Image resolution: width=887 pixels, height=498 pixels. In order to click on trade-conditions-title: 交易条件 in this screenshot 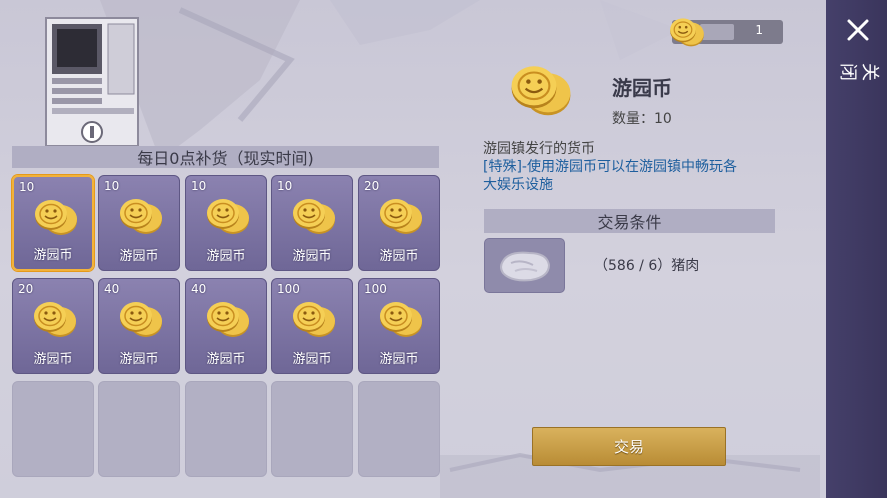, I will do `click(629, 222)`.